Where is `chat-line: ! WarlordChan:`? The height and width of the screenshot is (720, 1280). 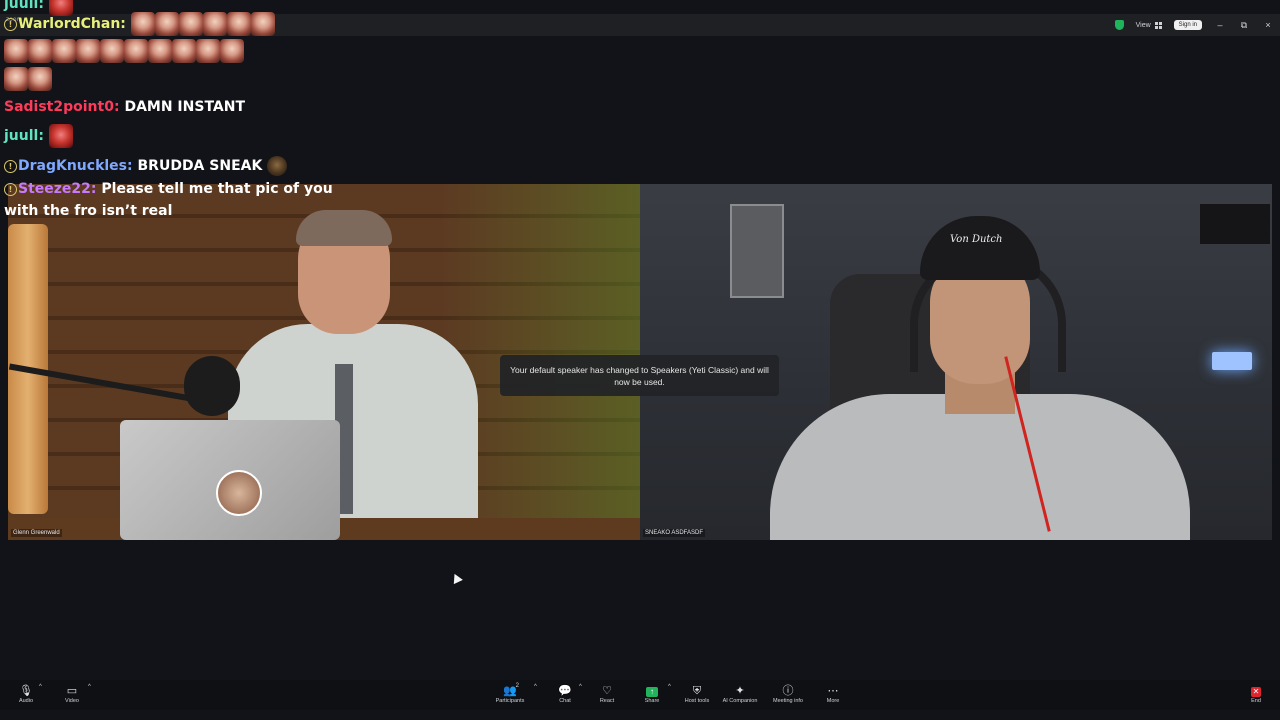
chat-line: ! WarlordChan: is located at coordinates (139, 24).